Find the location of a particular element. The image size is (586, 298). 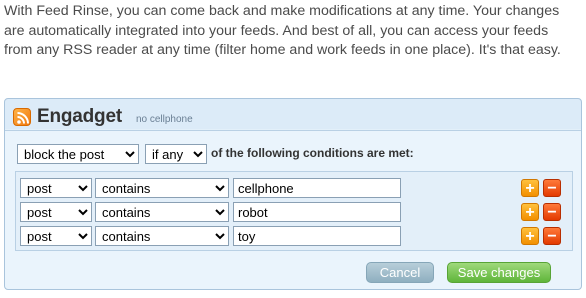

cancel-button: Cancel is located at coordinates (400, 272).